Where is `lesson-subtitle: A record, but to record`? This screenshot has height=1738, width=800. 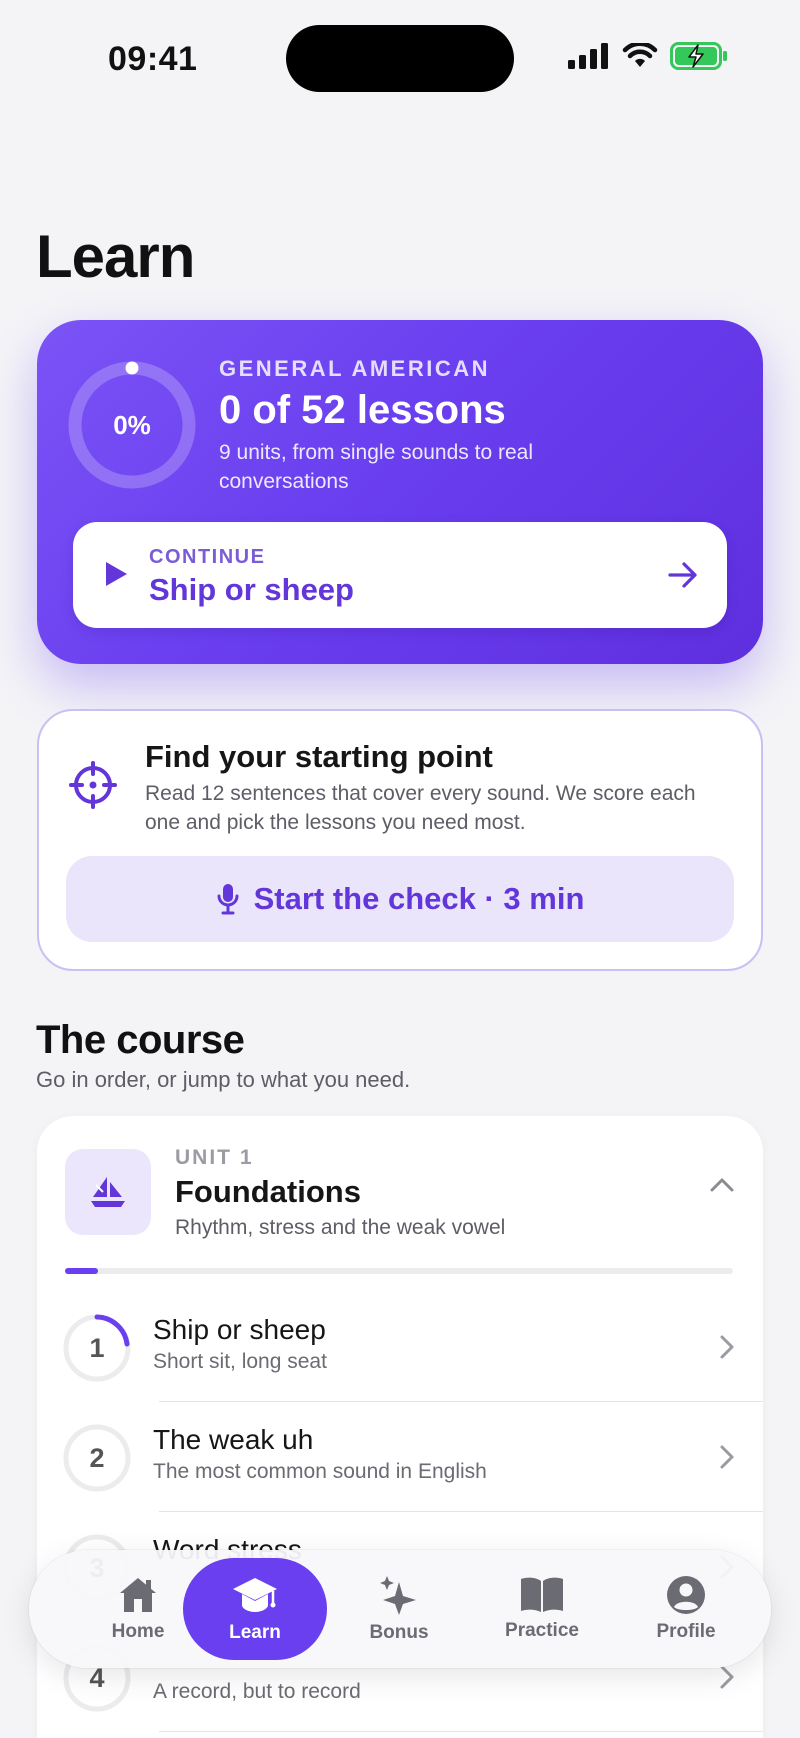 lesson-subtitle: A record, but to record is located at coordinates (257, 1691).